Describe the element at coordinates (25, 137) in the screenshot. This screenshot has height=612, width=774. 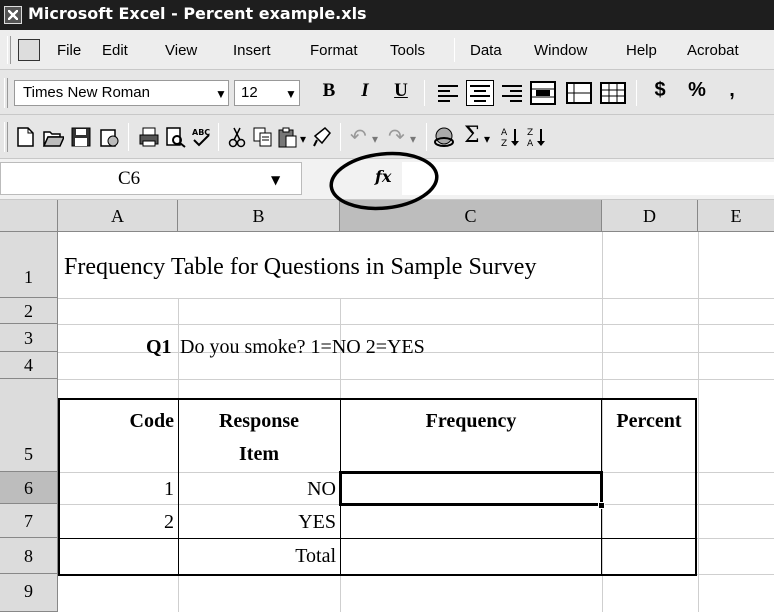
I see `new-document-icon` at that location.